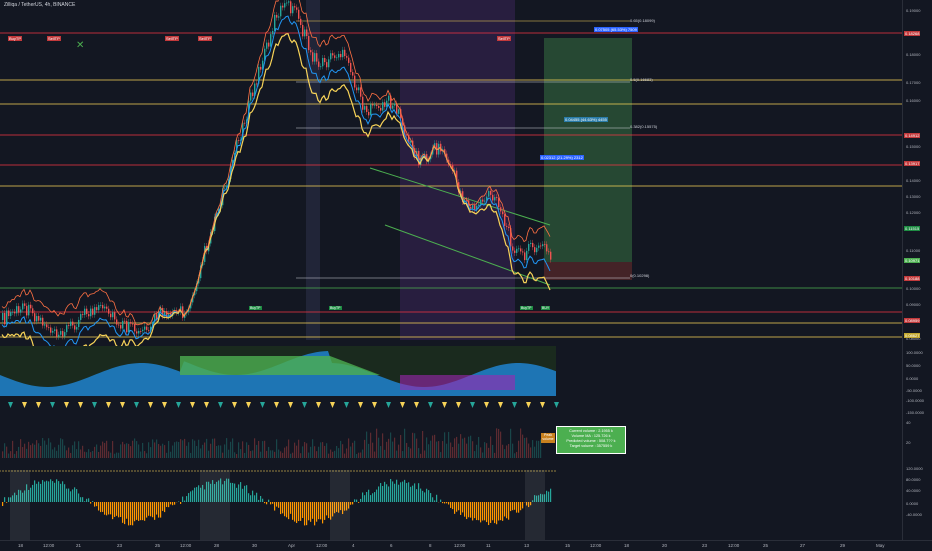 The width and height of the screenshot is (932, 551). Describe the element at coordinates (586, 119) in the screenshot. I see `target-box-2: 0.04455 (44.63%) 4455` at that location.